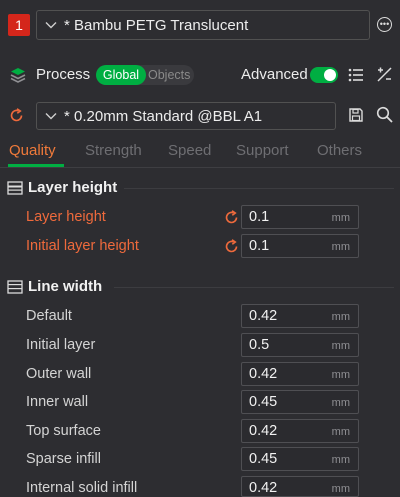 The width and height of the screenshot is (400, 497). I want to click on process-label: Process, so click(63, 74).